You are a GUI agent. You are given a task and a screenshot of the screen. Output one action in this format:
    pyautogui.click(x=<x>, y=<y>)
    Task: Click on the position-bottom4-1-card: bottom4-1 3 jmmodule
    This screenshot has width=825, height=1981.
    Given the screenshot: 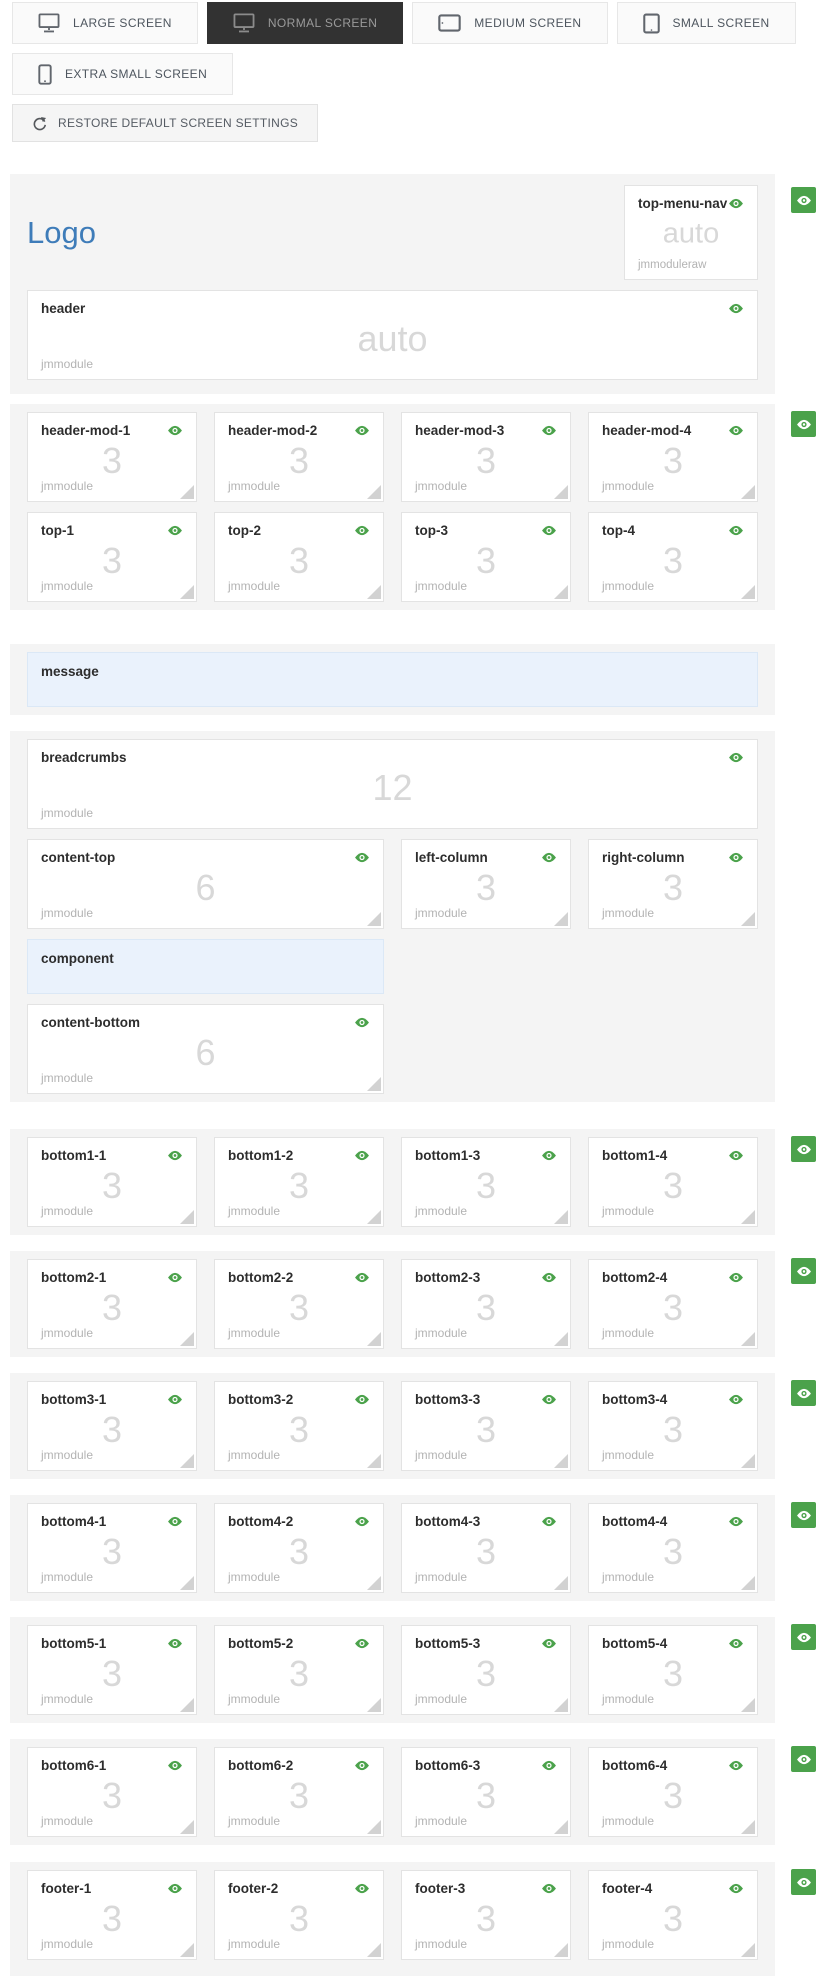 What is the action you would take?
    pyautogui.click(x=112, y=1548)
    